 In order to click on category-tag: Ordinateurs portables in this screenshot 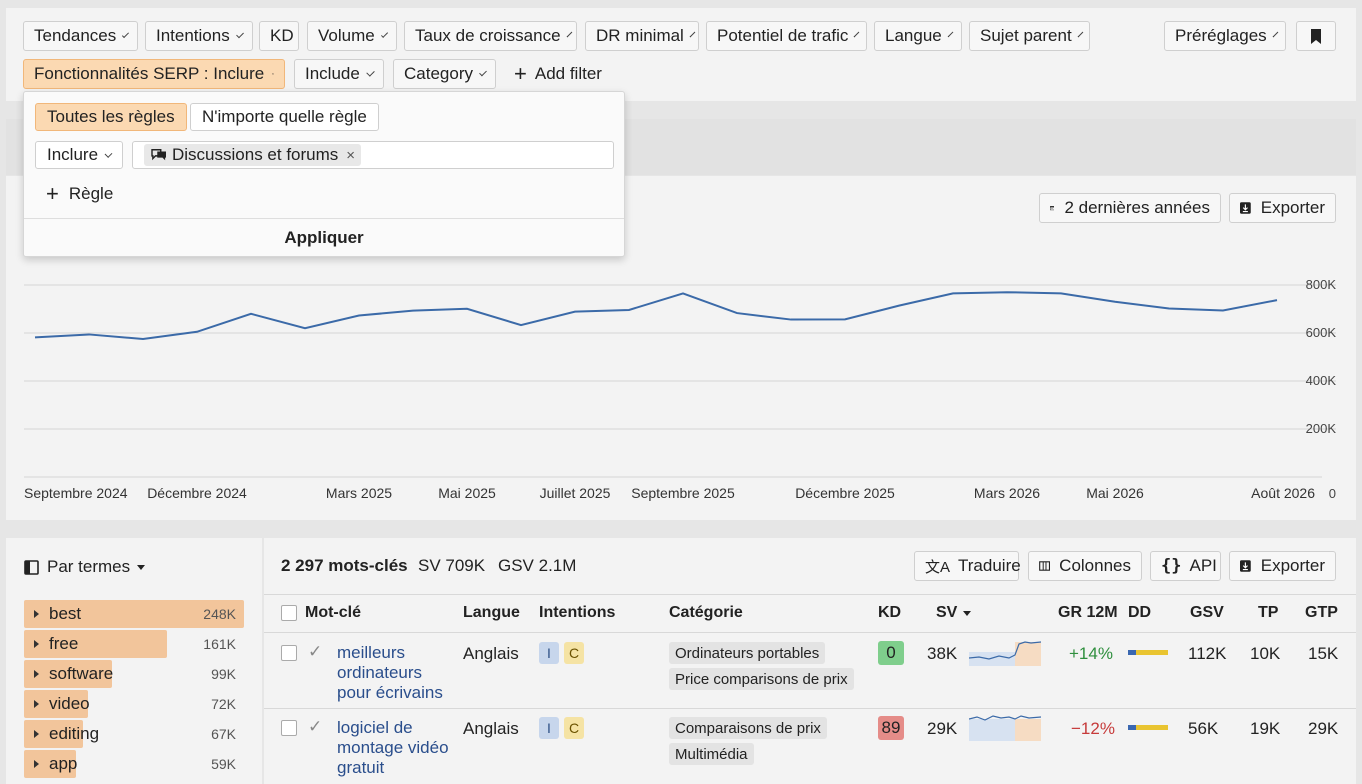, I will do `click(747, 653)`.